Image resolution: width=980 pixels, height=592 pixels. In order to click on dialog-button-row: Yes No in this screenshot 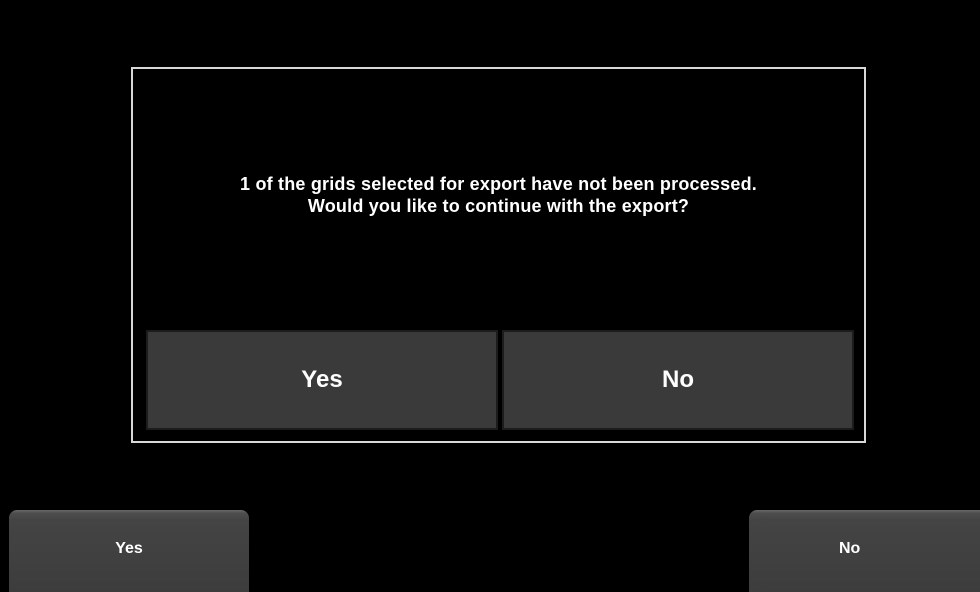, I will do `click(500, 380)`.